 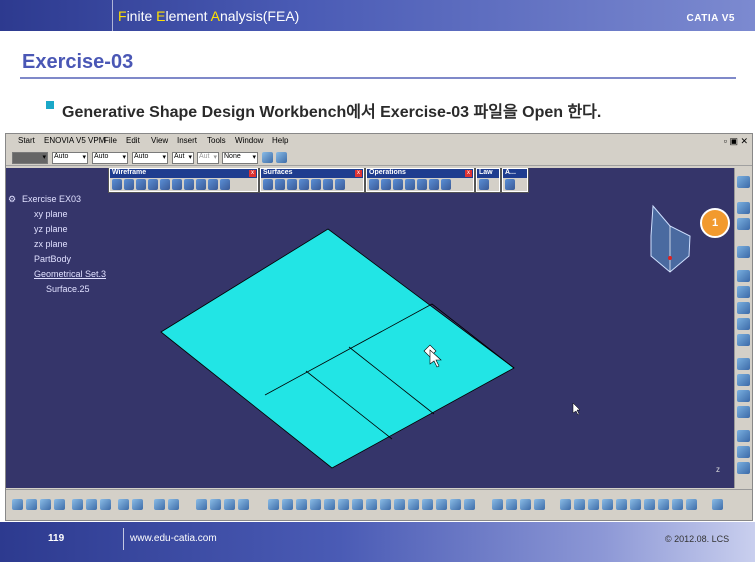 I want to click on catalog-icon, so click(x=201, y=504).